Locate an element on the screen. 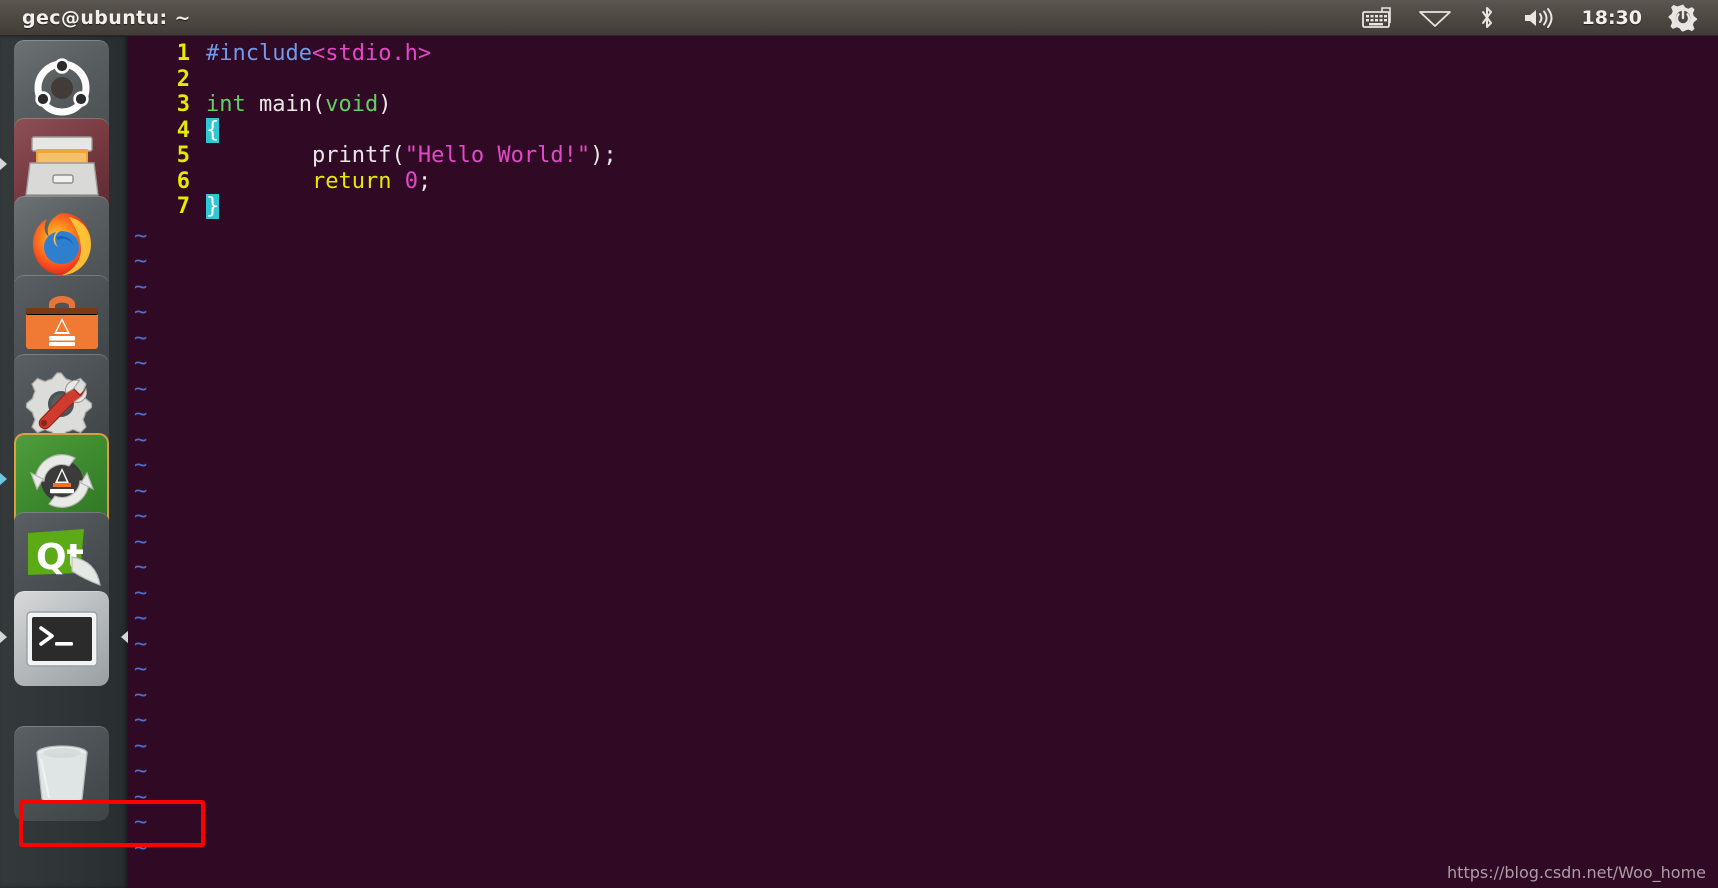 This screenshot has width=1718, height=888. code-token: <stdio.h> is located at coordinates (371, 53).